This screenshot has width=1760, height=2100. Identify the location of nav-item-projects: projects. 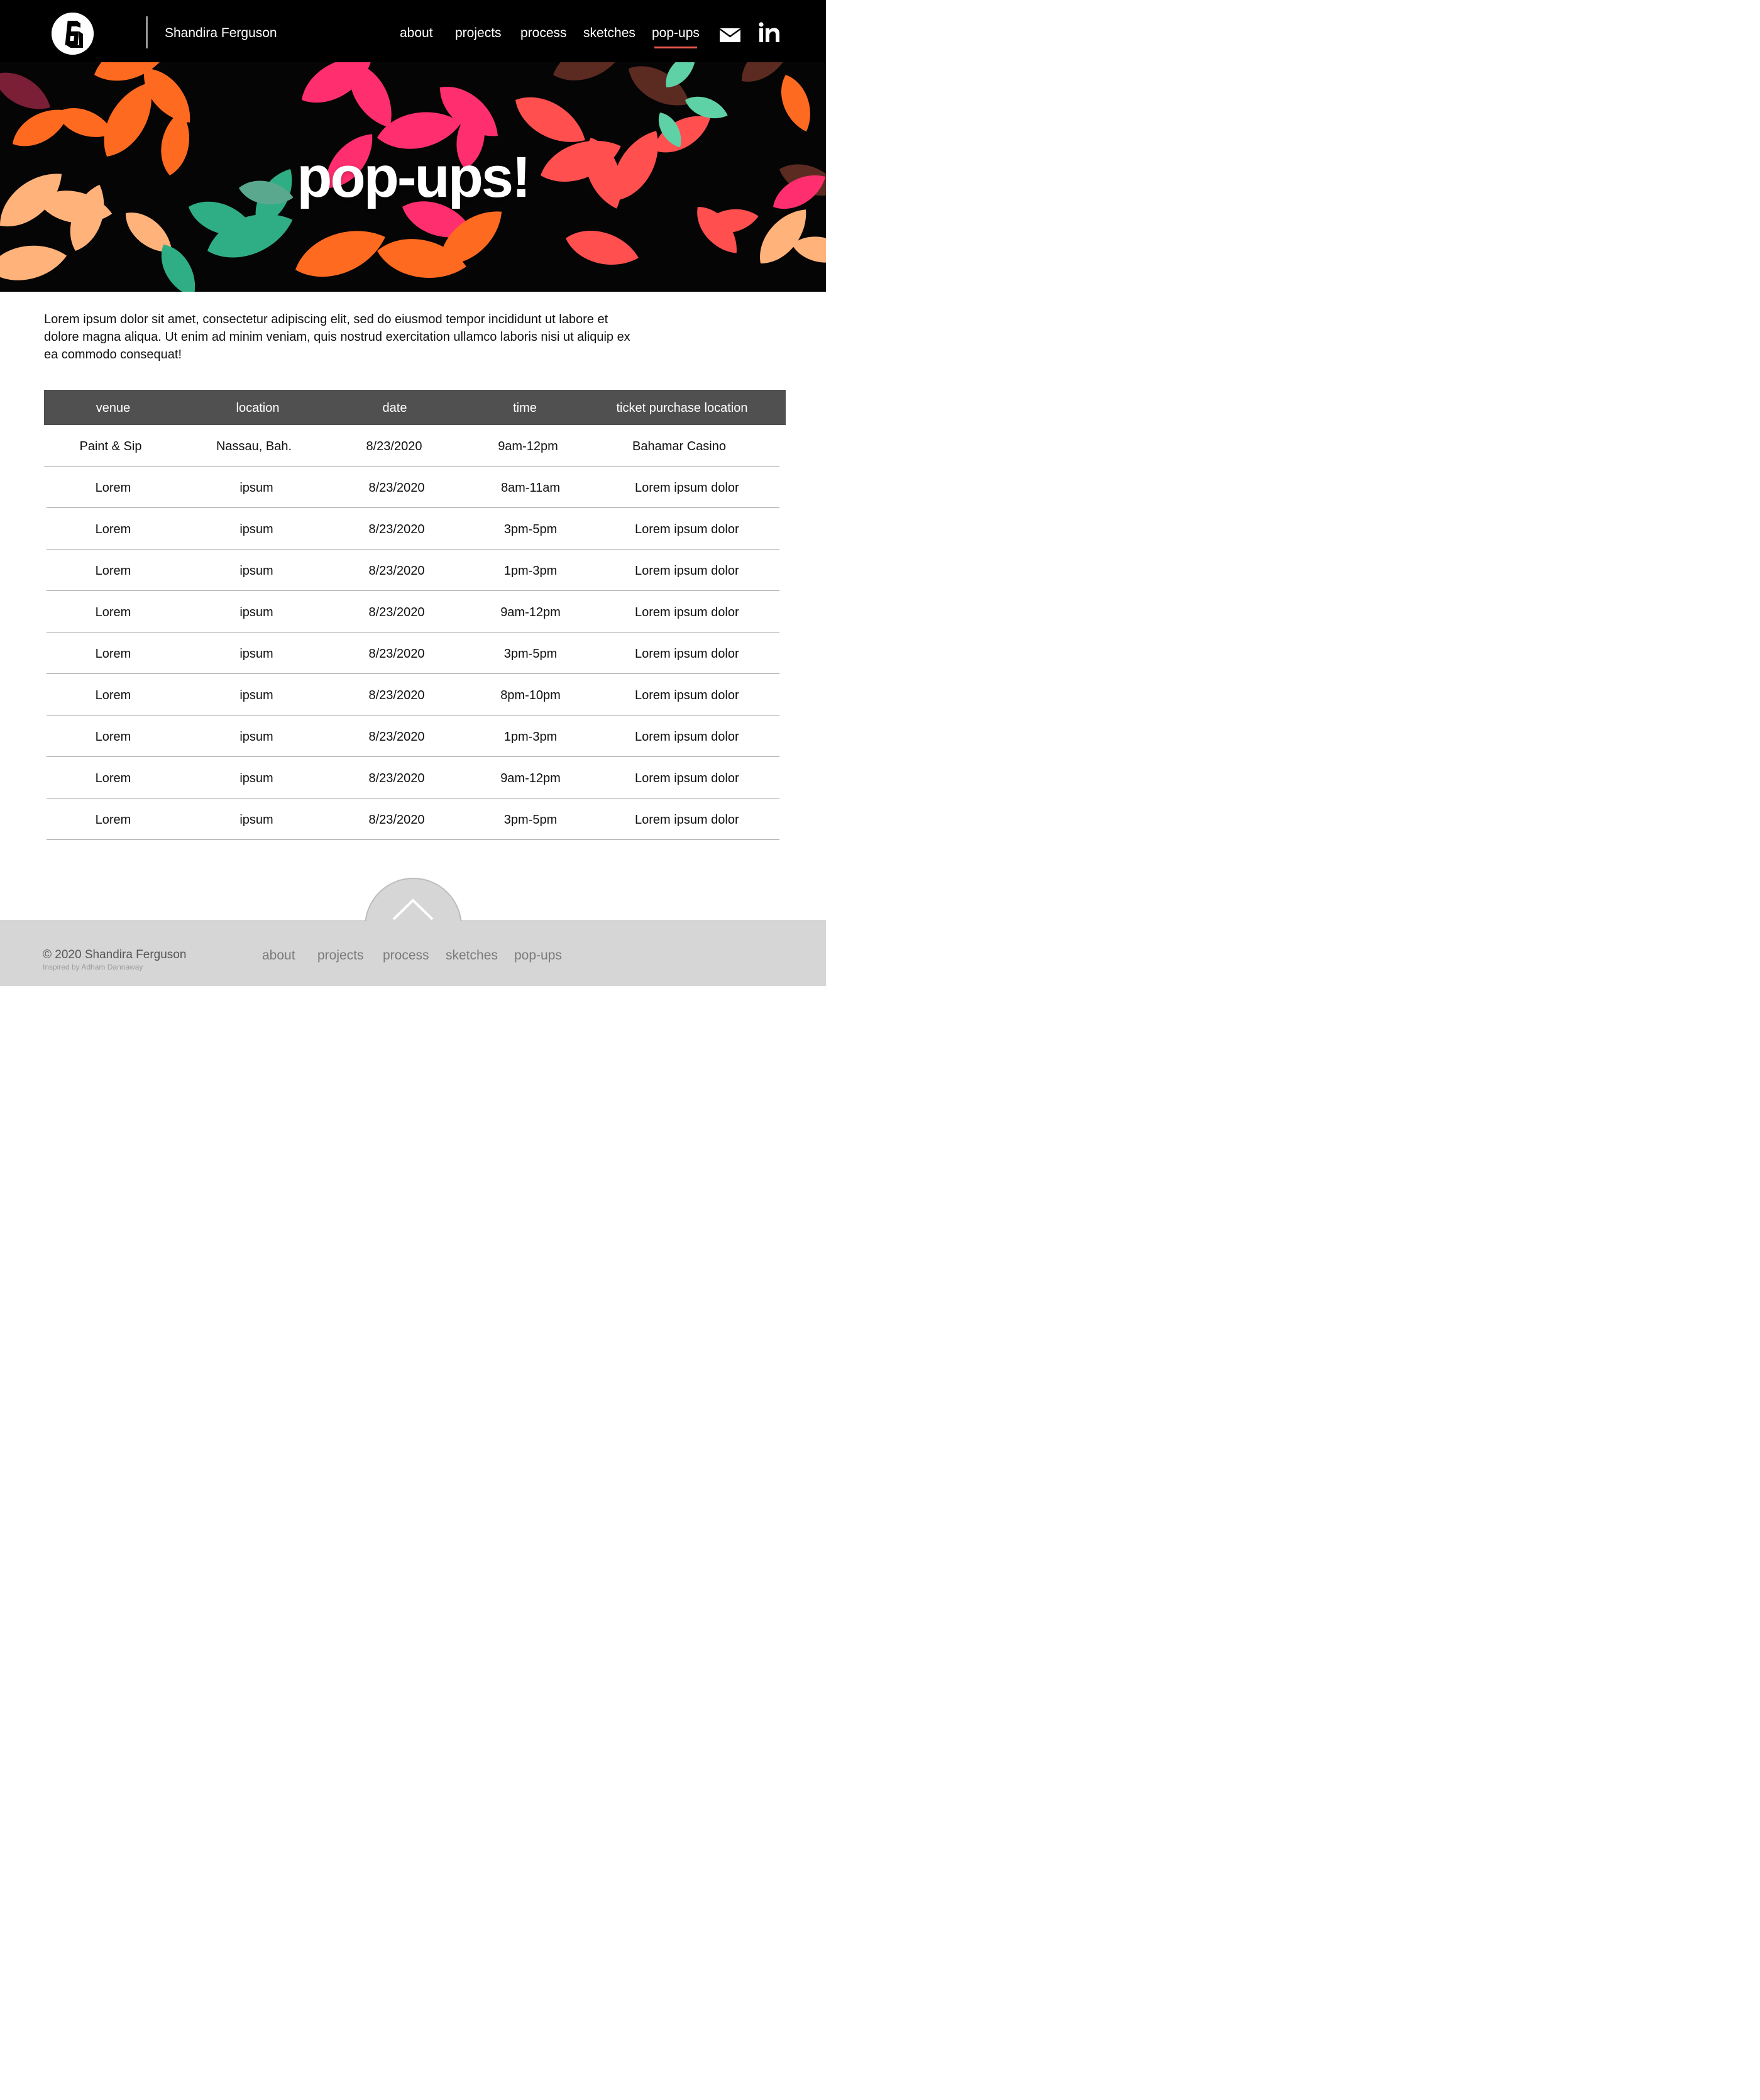
(478, 33).